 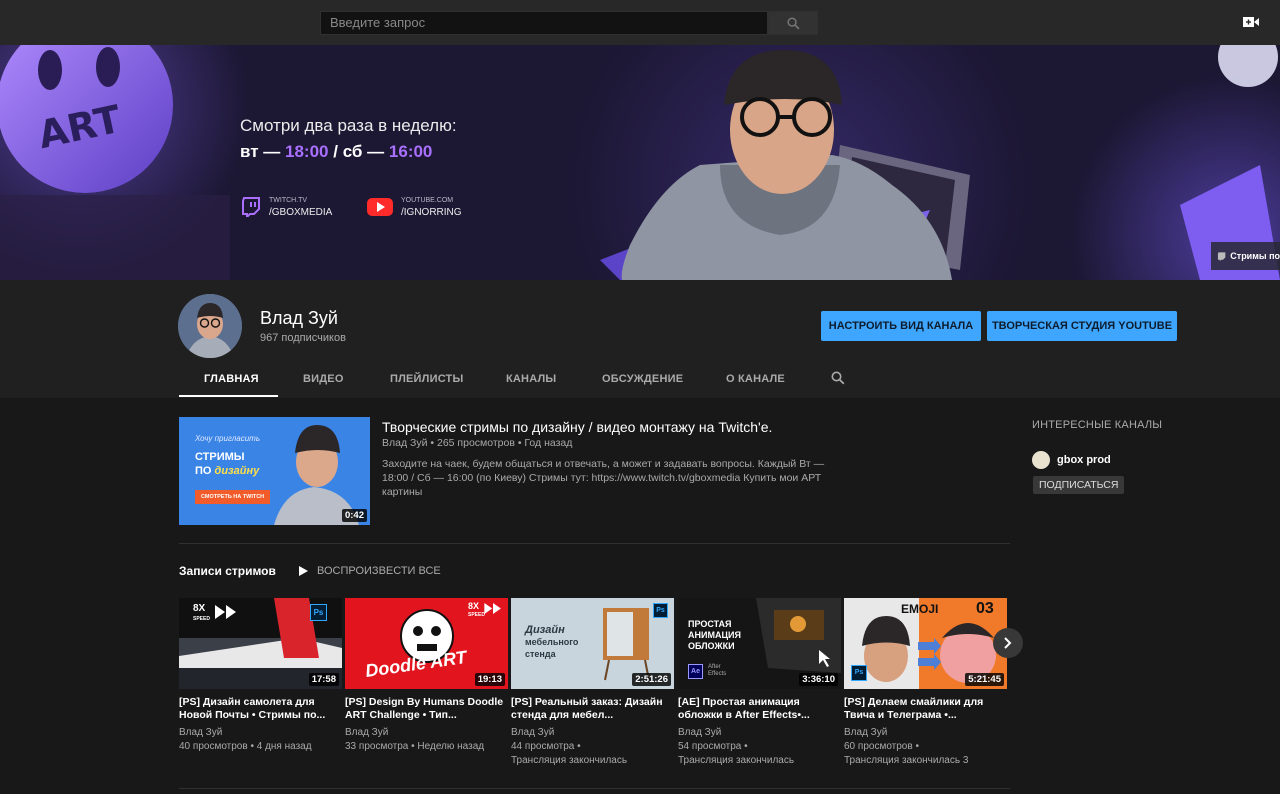 What do you see at coordinates (695, 671) in the screenshot?
I see `after-effects-badge: Ae` at bounding box center [695, 671].